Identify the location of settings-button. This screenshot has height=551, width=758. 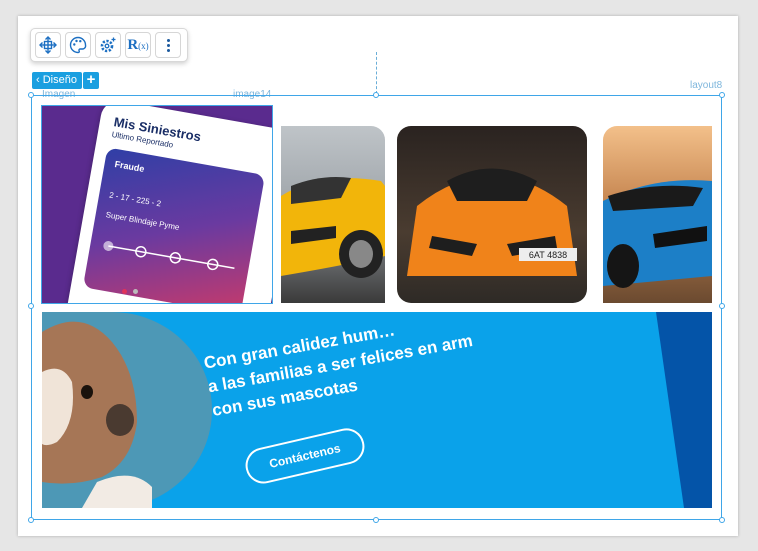
(108, 45).